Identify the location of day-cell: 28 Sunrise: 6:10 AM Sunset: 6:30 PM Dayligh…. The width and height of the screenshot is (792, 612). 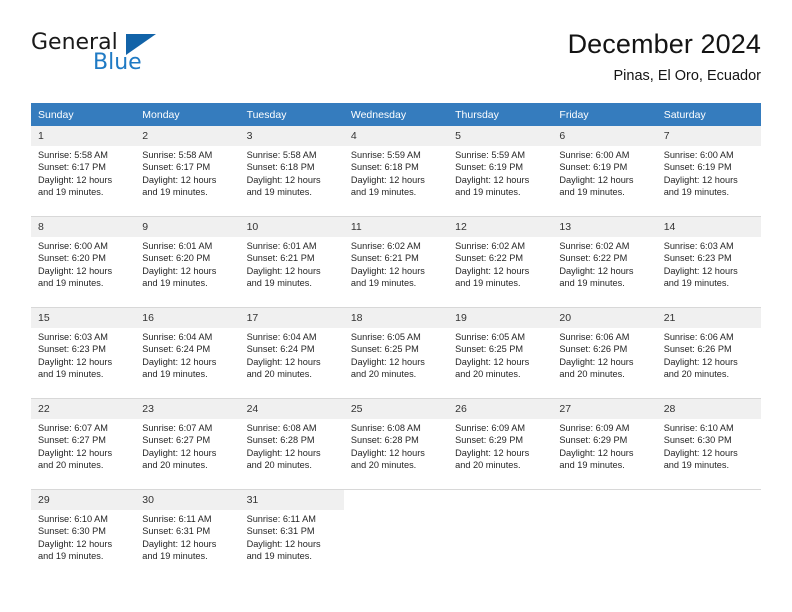
(708, 440).